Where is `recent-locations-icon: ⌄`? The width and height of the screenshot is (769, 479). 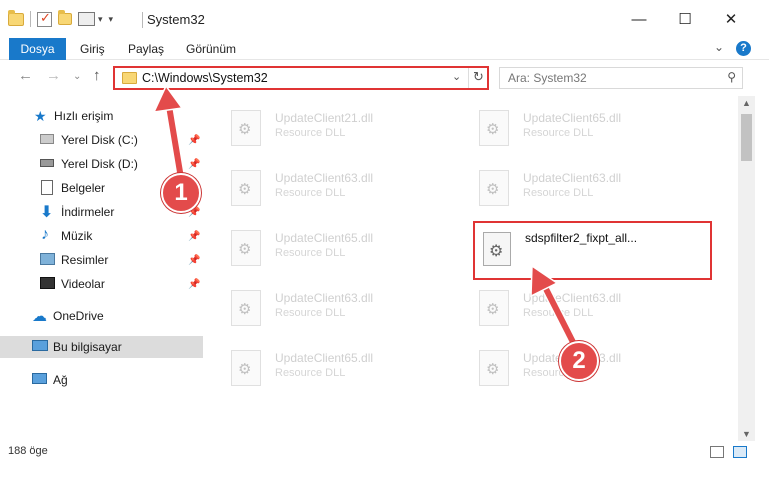 recent-locations-icon: ⌄ is located at coordinates (77, 76).